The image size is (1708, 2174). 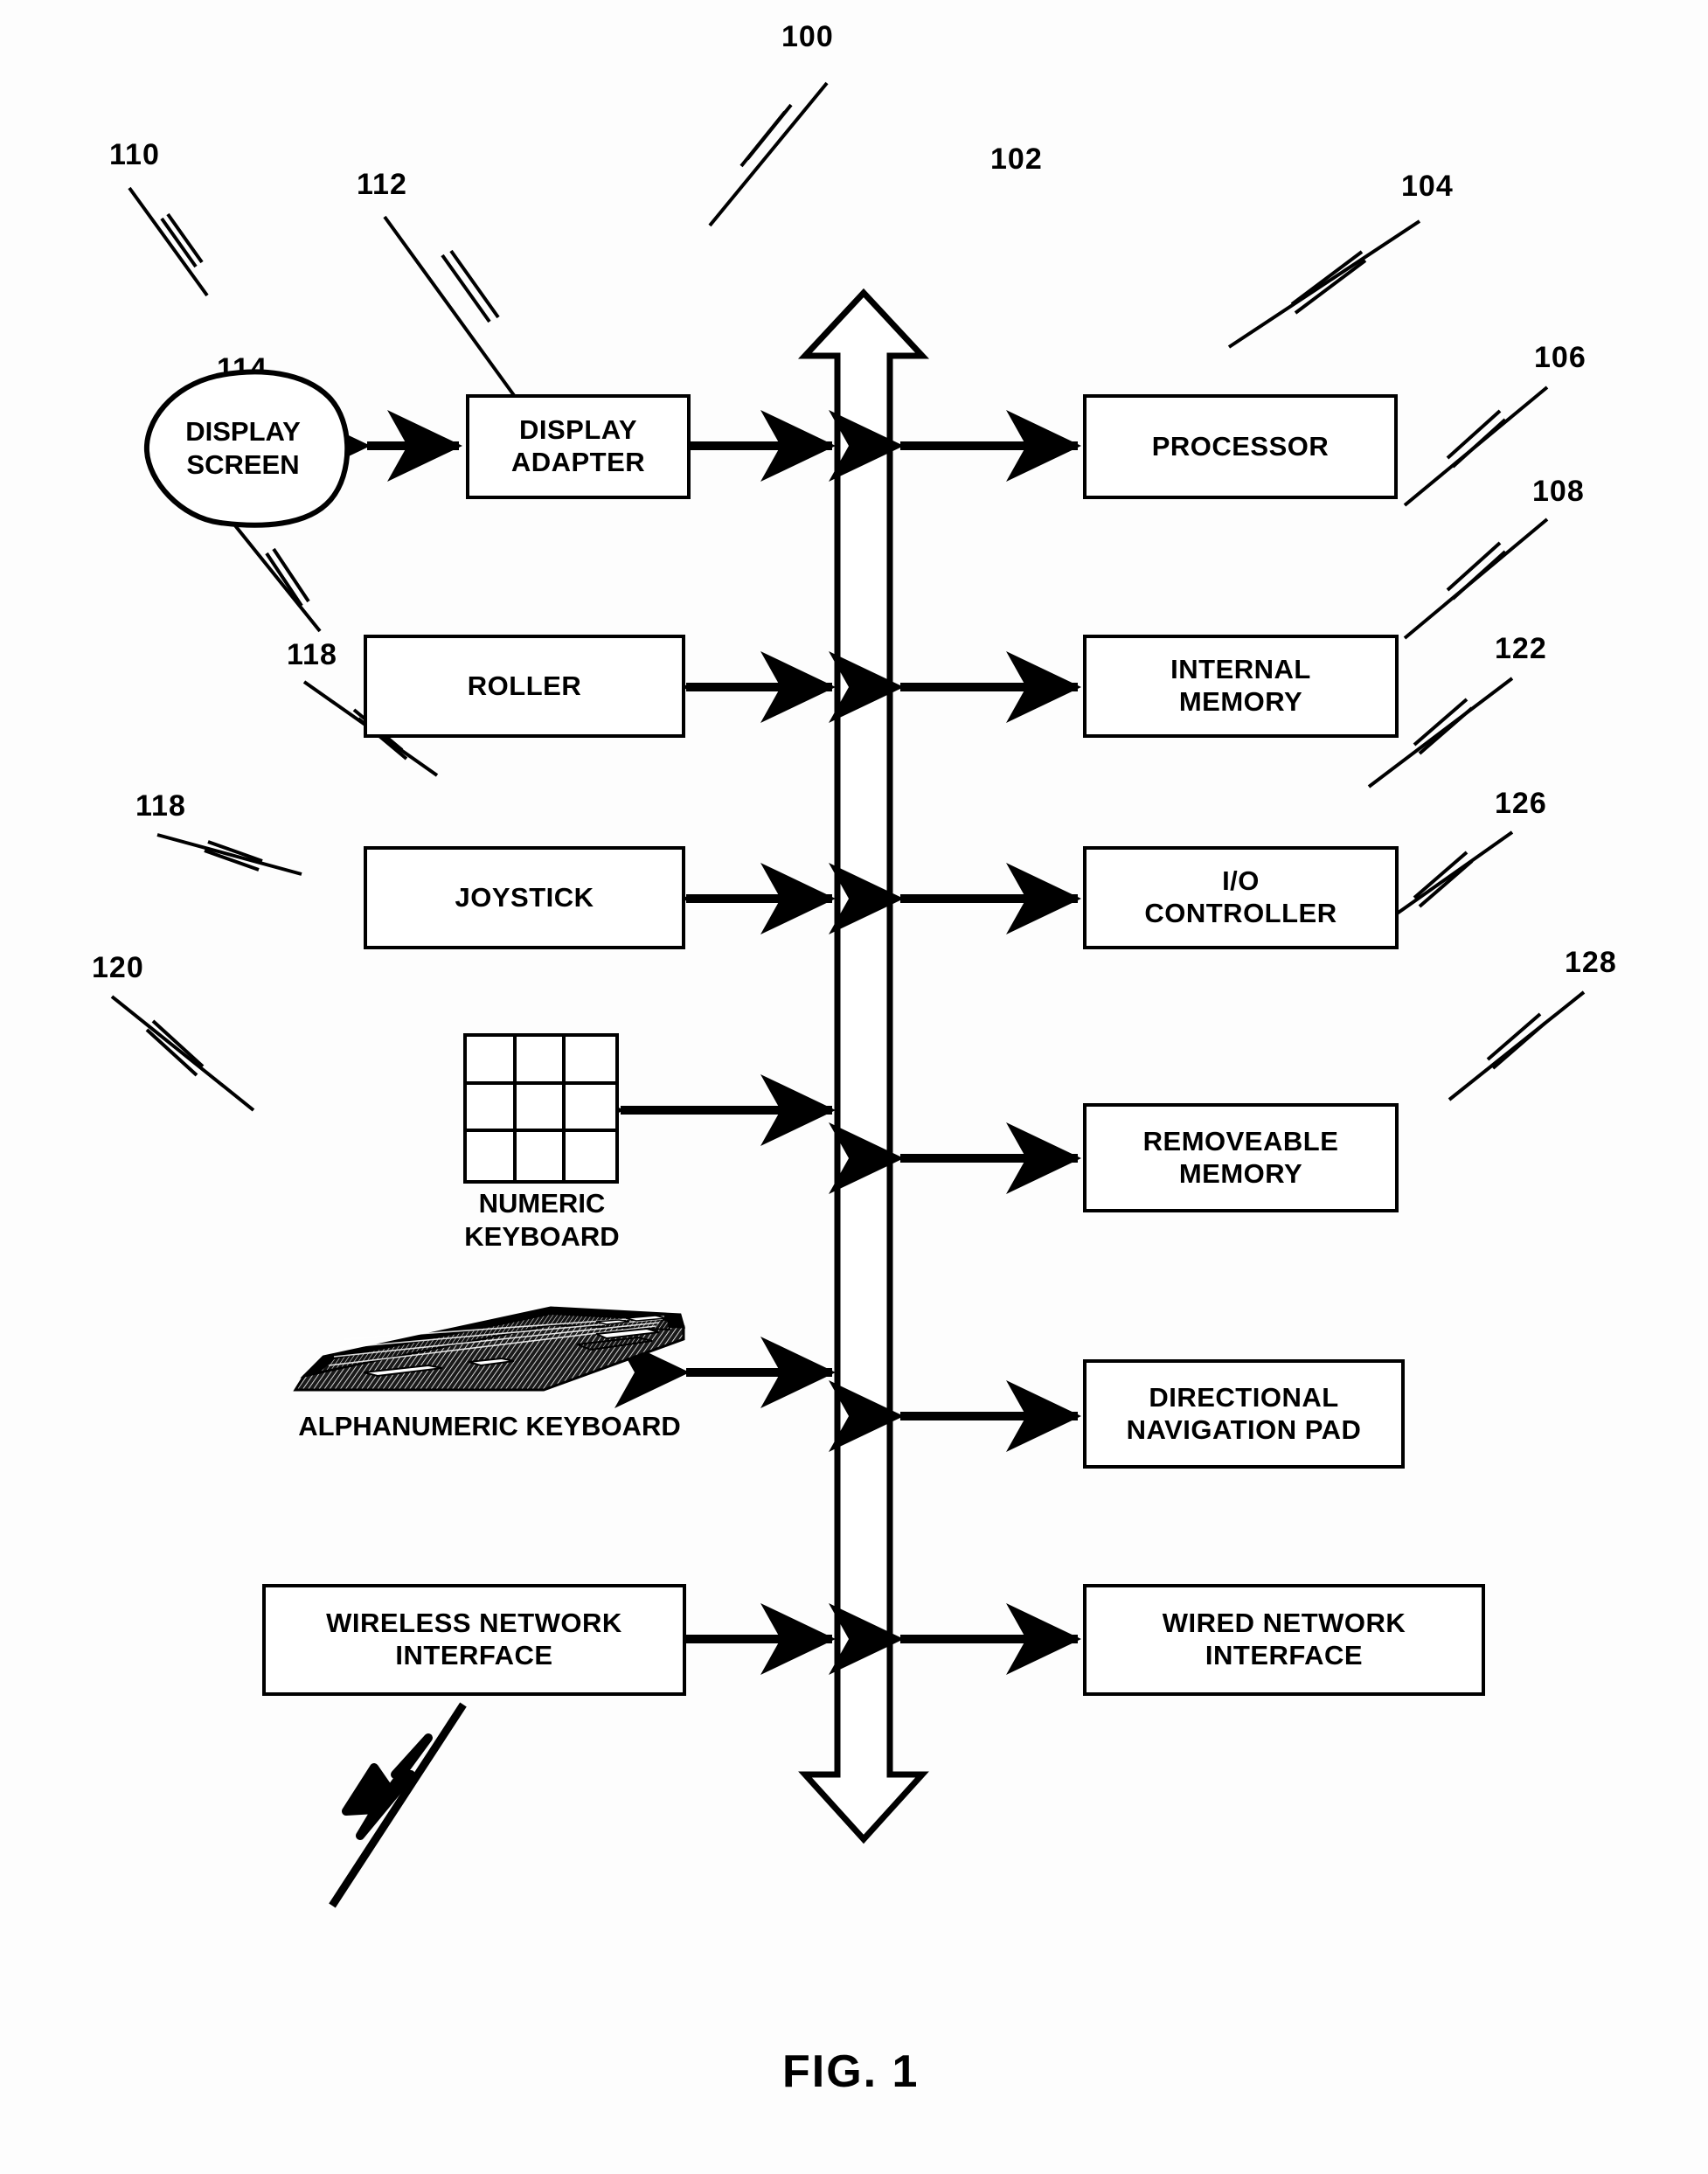 What do you see at coordinates (382, 184) in the screenshot?
I see `reference-numeral-112: 112` at bounding box center [382, 184].